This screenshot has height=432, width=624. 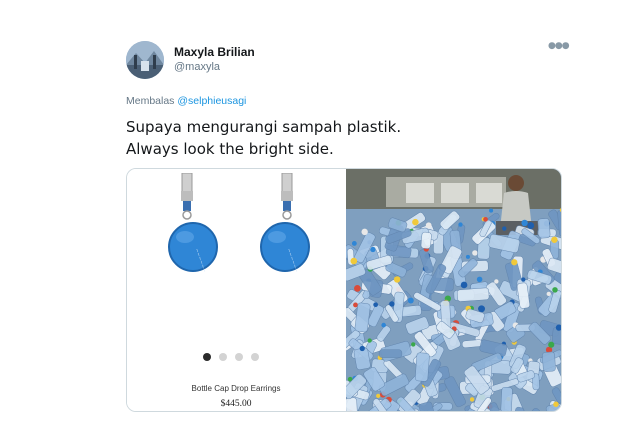 I want to click on replying-to: Membalas @selphieusagi, so click(x=186, y=101).